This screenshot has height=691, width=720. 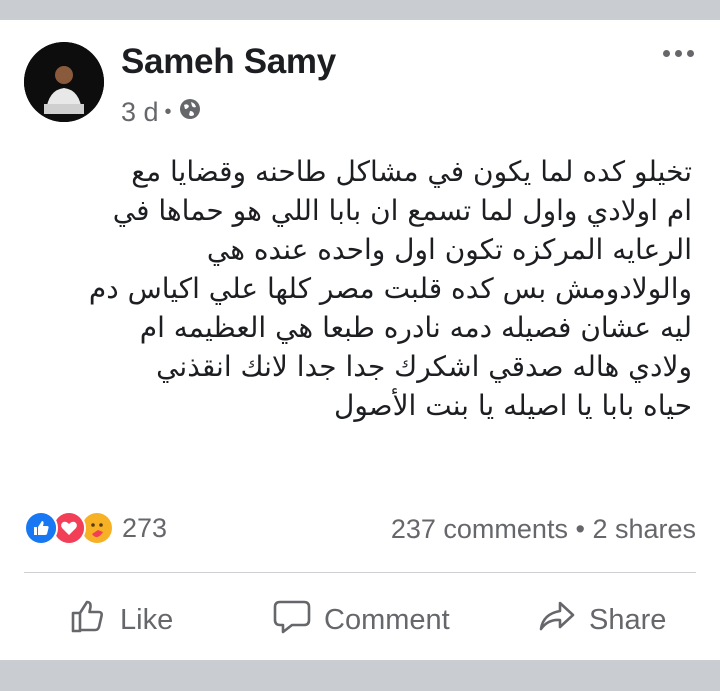 I want to click on avatar, so click(x=64, y=82).